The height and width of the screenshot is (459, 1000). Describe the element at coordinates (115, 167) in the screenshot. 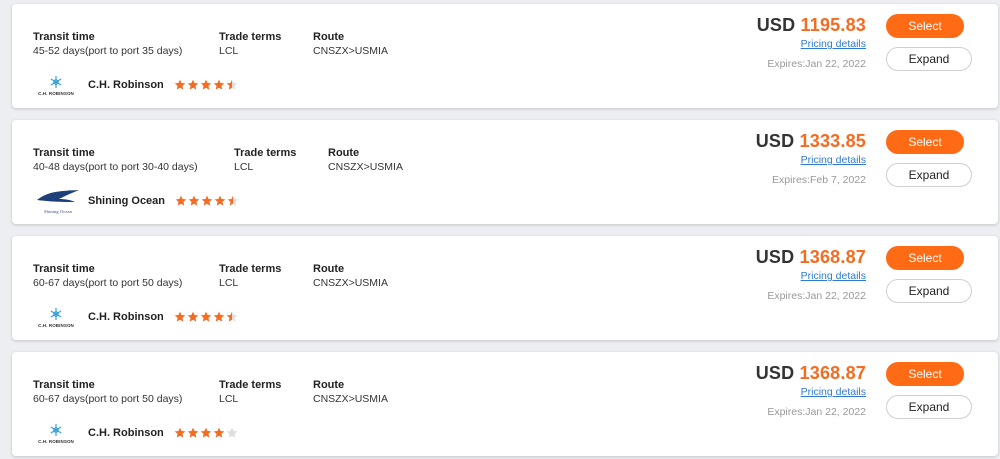

I see `transit-time-value: 40-48 days(port to port 30-40 days)` at that location.